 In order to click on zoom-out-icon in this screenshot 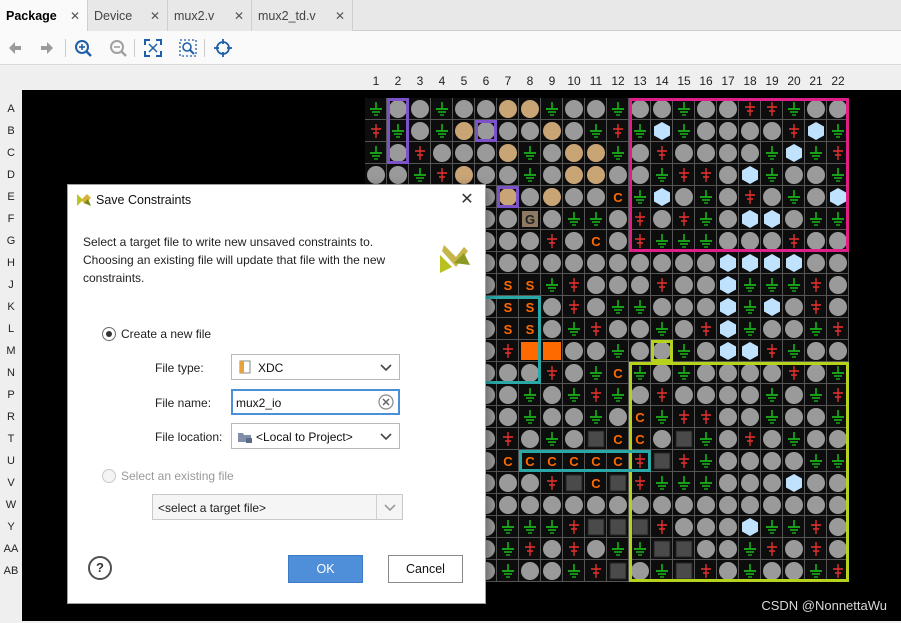, I will do `click(118, 48)`.